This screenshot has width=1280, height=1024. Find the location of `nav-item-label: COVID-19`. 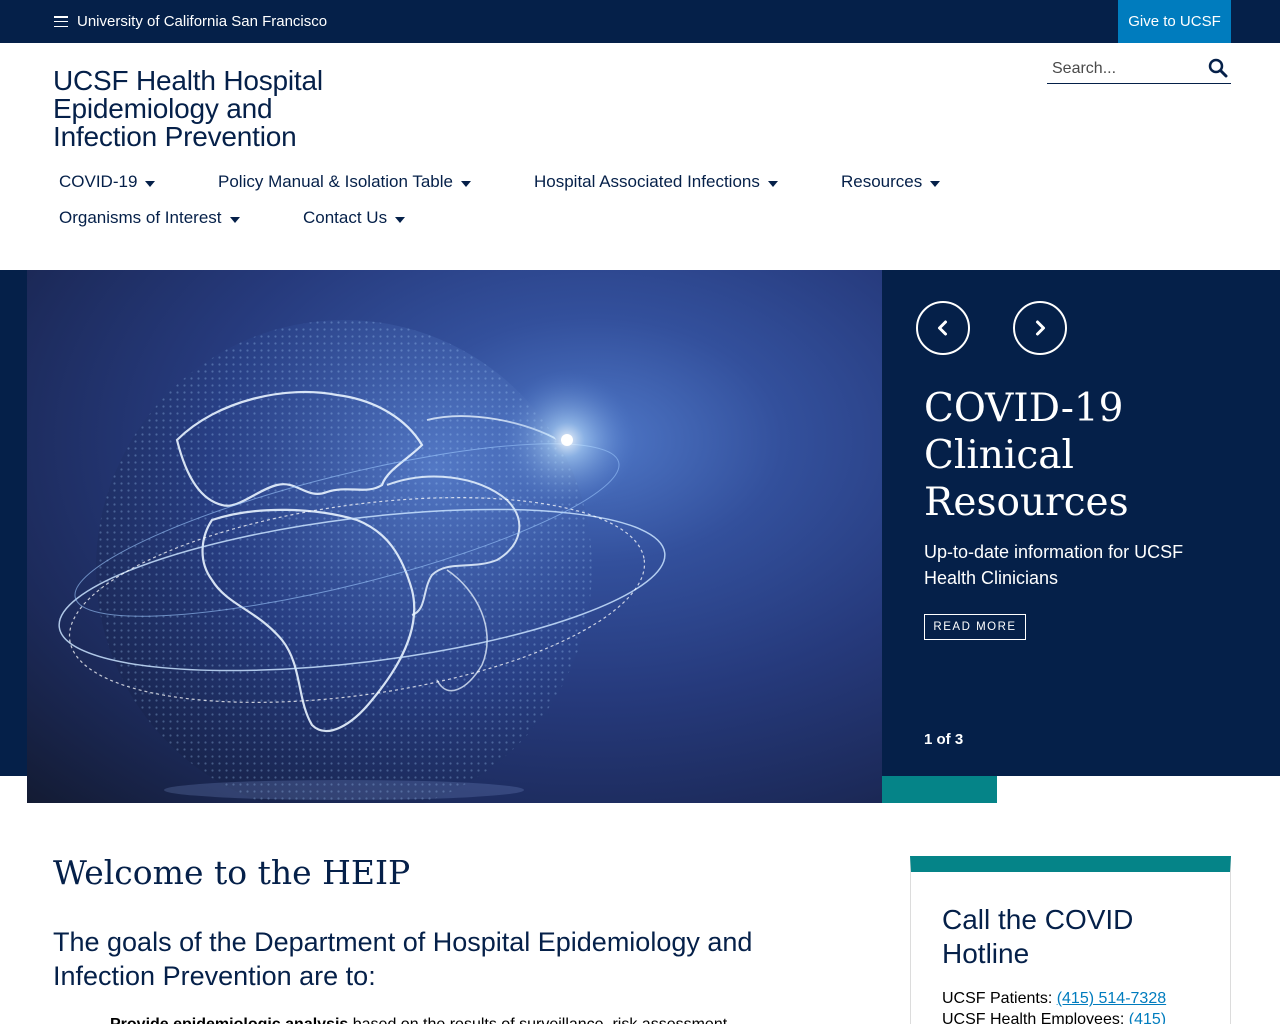

nav-item-label: COVID-19 is located at coordinates (98, 181).